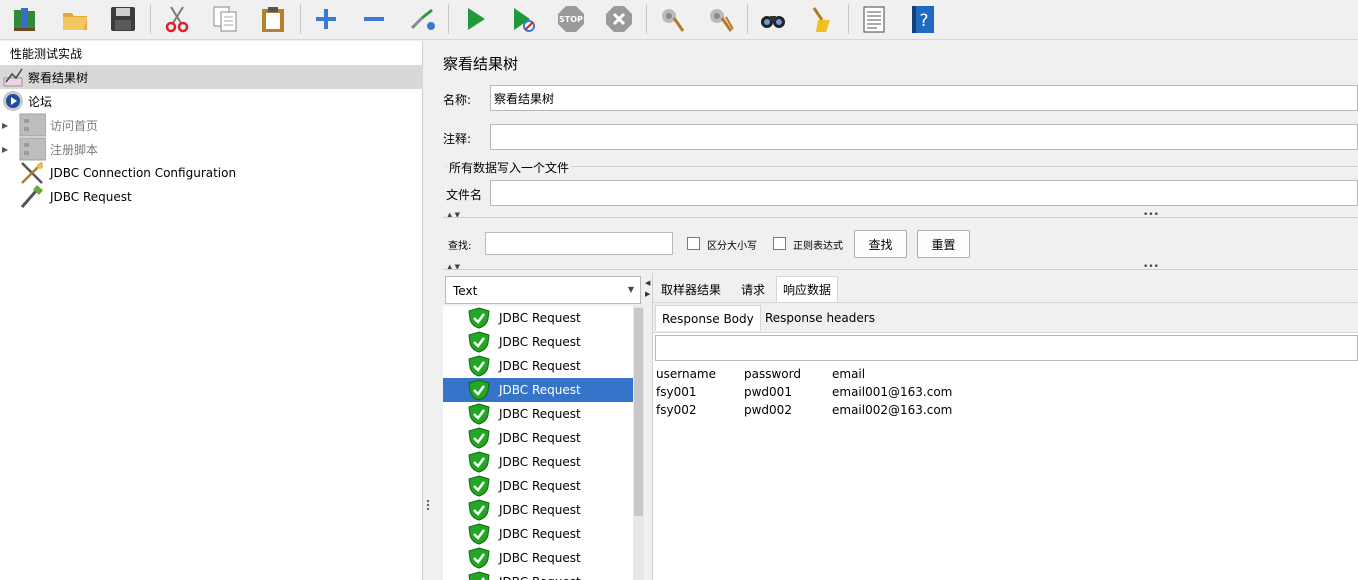 Image resolution: width=1358 pixels, height=580 pixels. I want to click on table-cell: email002@163.com, so click(892, 410).